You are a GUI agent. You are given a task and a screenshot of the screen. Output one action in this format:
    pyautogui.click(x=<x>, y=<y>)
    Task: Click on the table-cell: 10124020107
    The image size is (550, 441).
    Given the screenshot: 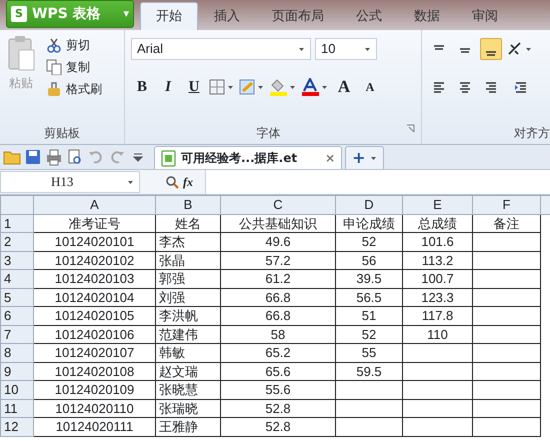 What is the action you would take?
    pyautogui.click(x=95, y=353)
    